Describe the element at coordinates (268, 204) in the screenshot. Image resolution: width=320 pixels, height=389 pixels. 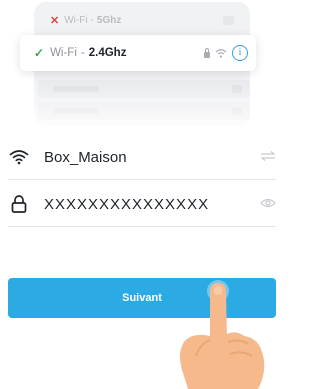
I see `eye-icon` at that location.